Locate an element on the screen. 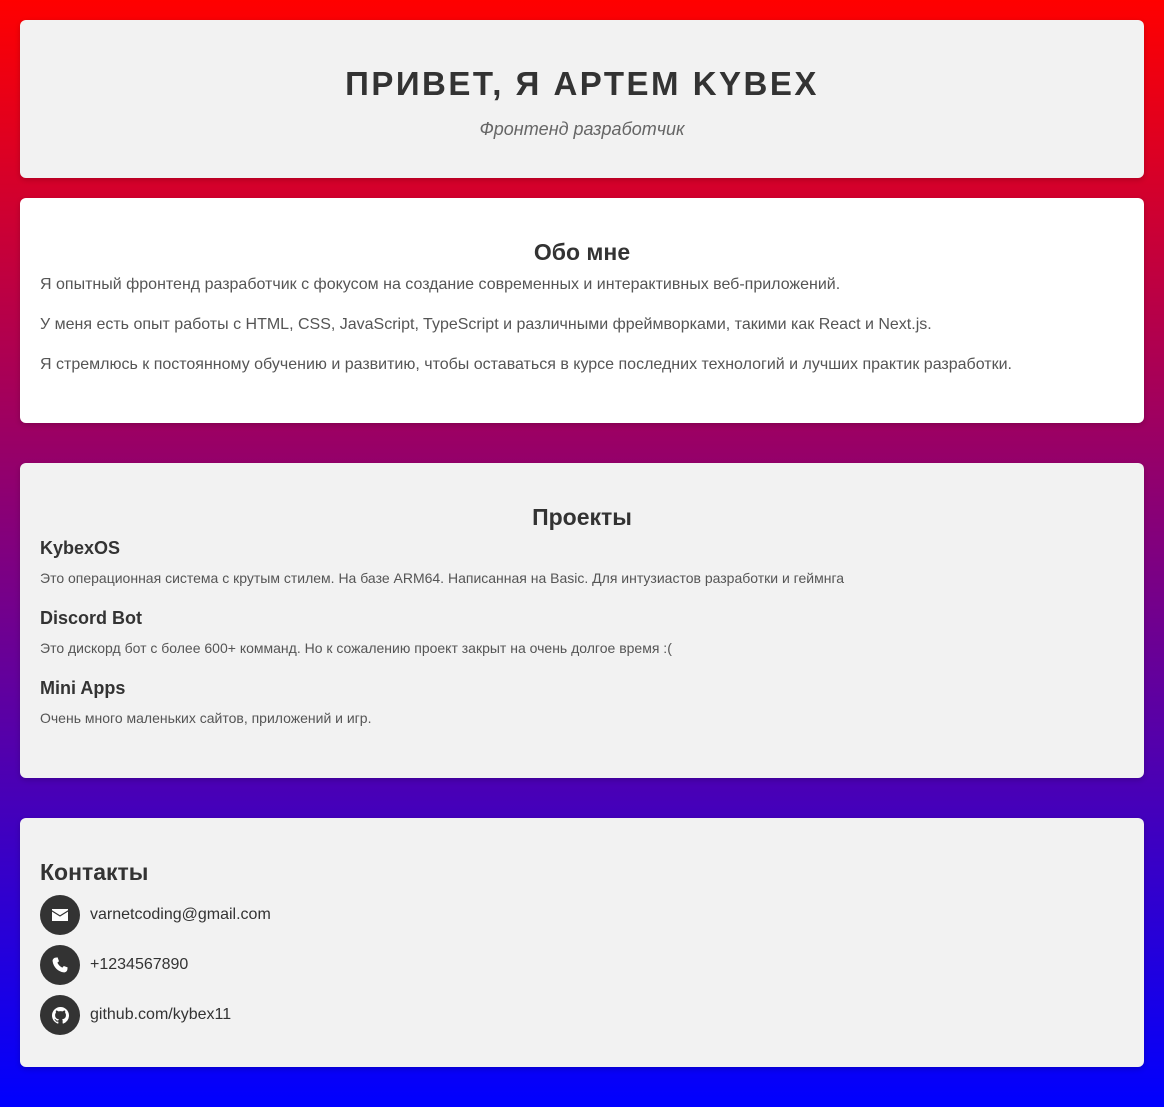 This screenshot has width=1164, height=1107. contacts-title: Контакты is located at coordinates (94, 872).